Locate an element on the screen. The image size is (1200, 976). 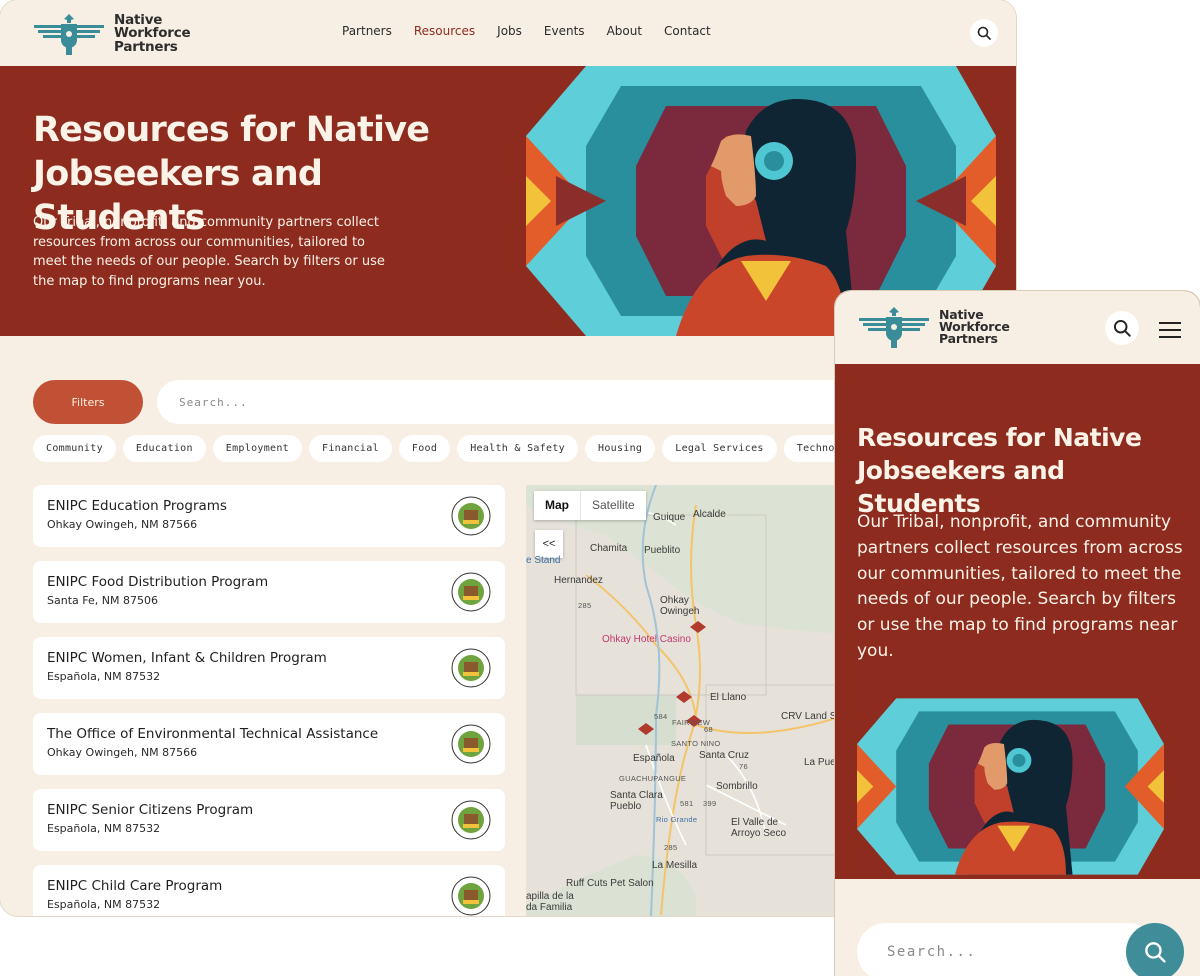
menu-icon is located at coordinates (1170, 330).